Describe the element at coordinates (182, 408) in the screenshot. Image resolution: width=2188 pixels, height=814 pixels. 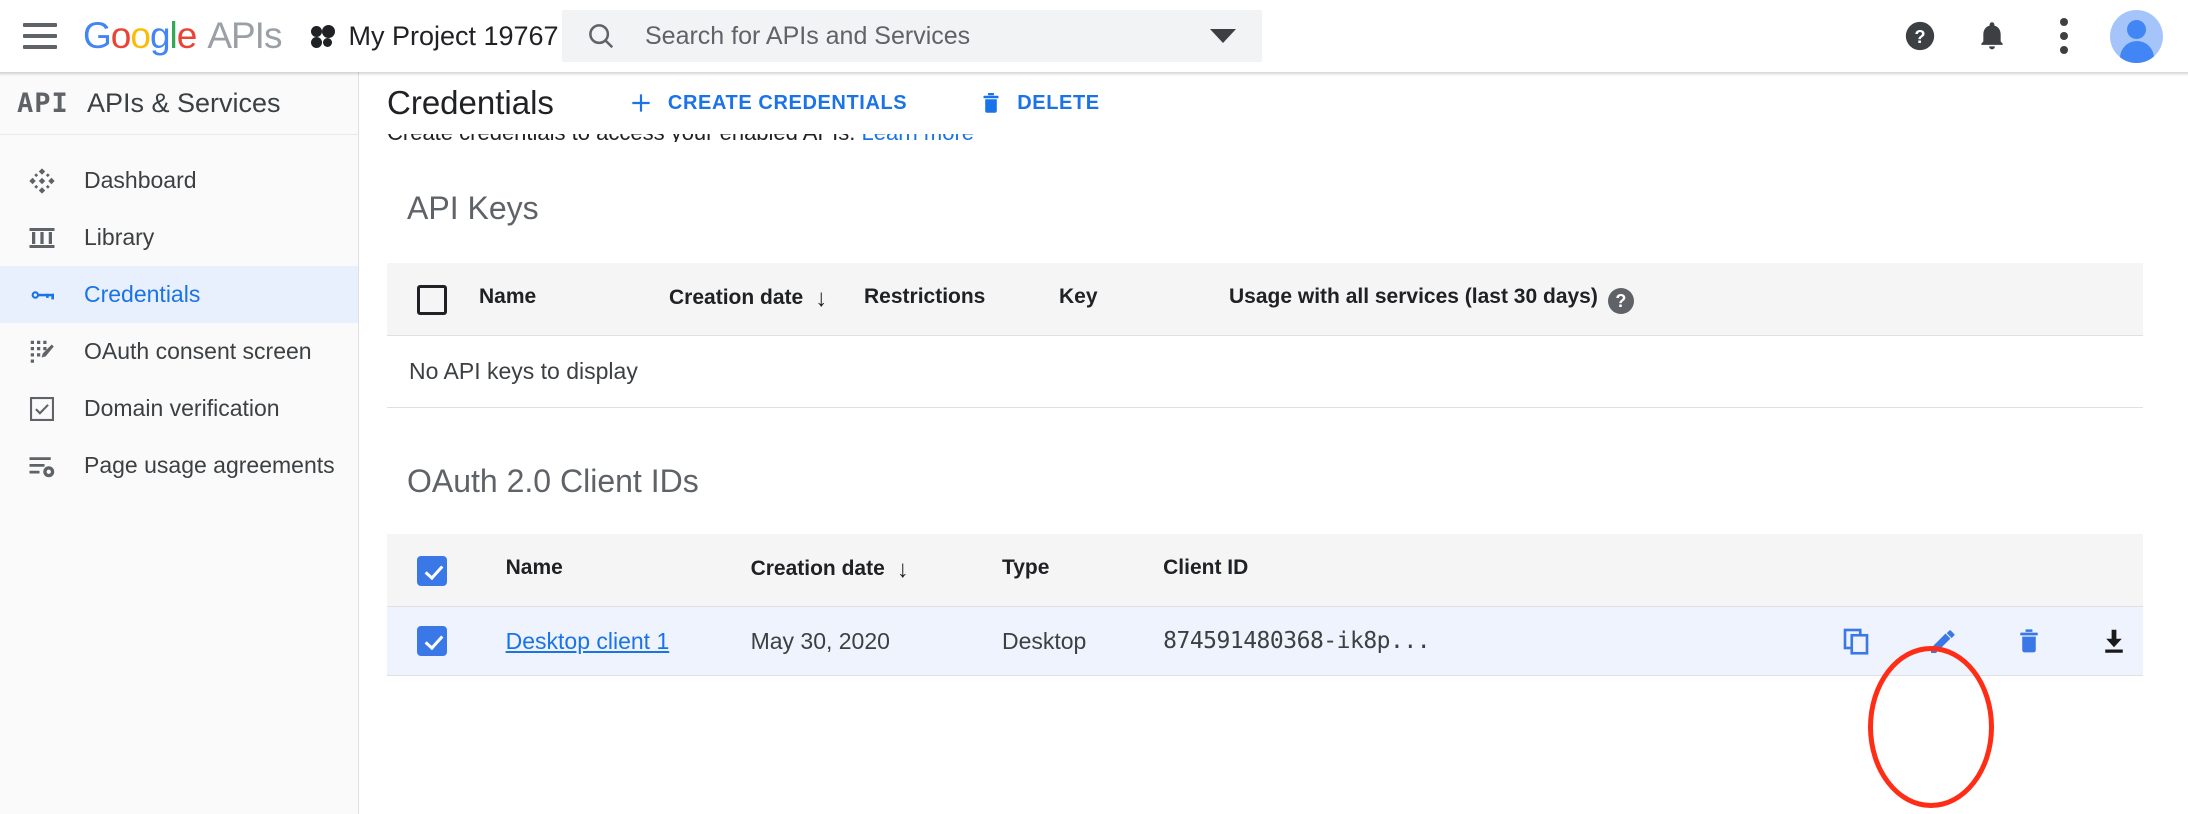
I see `sidebar-item-label: Domain verification` at that location.